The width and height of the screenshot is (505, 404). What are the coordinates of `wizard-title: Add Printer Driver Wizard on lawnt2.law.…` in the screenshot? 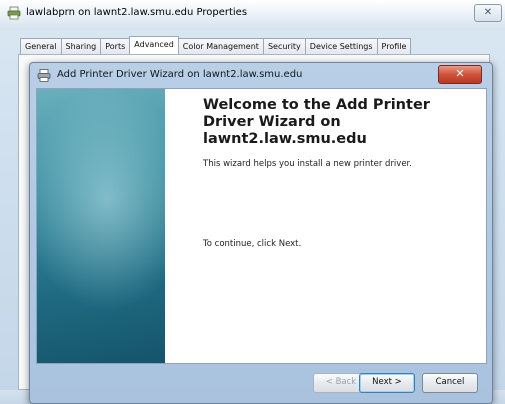 It's located at (180, 74).